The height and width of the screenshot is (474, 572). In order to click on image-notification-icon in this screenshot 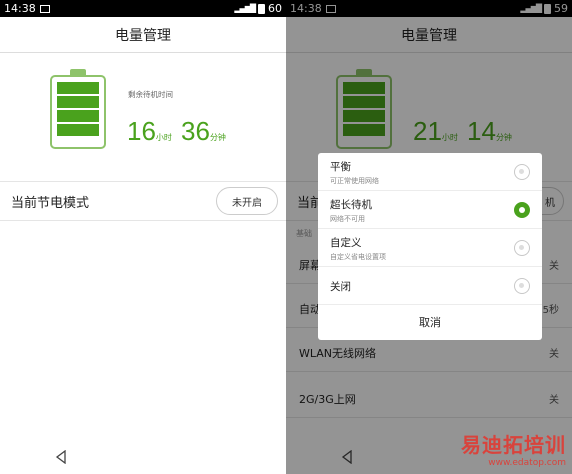, I will do `click(44, 9)`.